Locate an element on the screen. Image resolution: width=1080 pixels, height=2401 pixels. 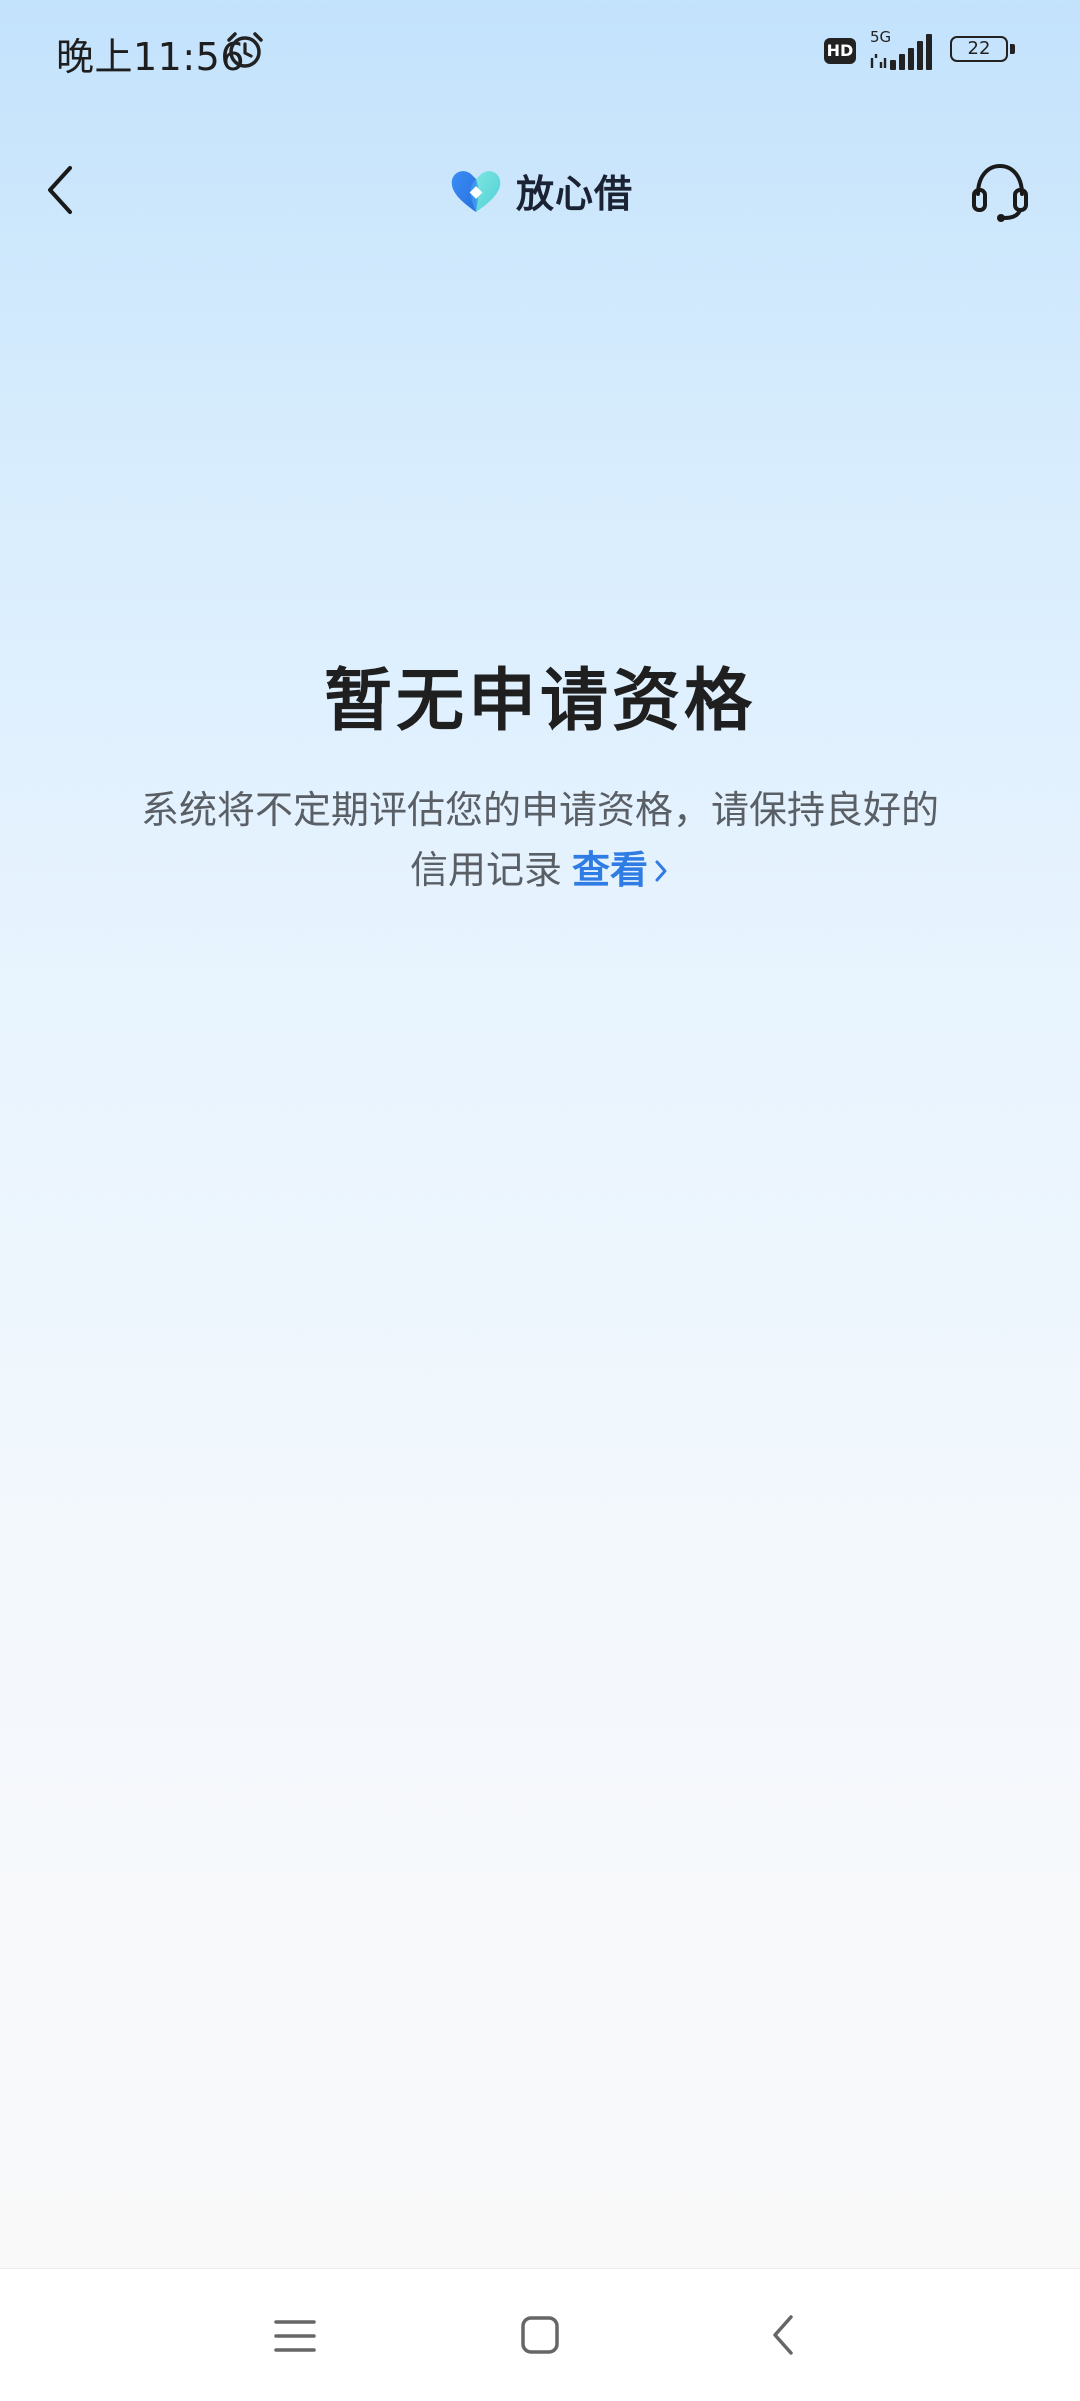
brand-name: 放心借 is located at coordinates (575, 193).